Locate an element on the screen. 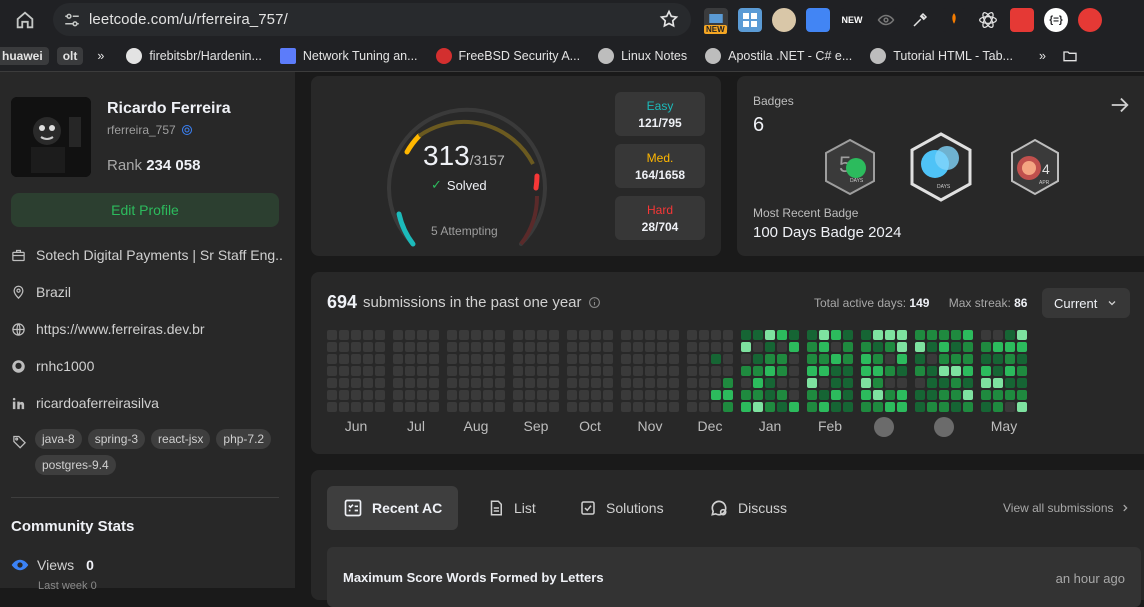  50-days-badge-icon: 5 DAYS is located at coordinates (850, 167).